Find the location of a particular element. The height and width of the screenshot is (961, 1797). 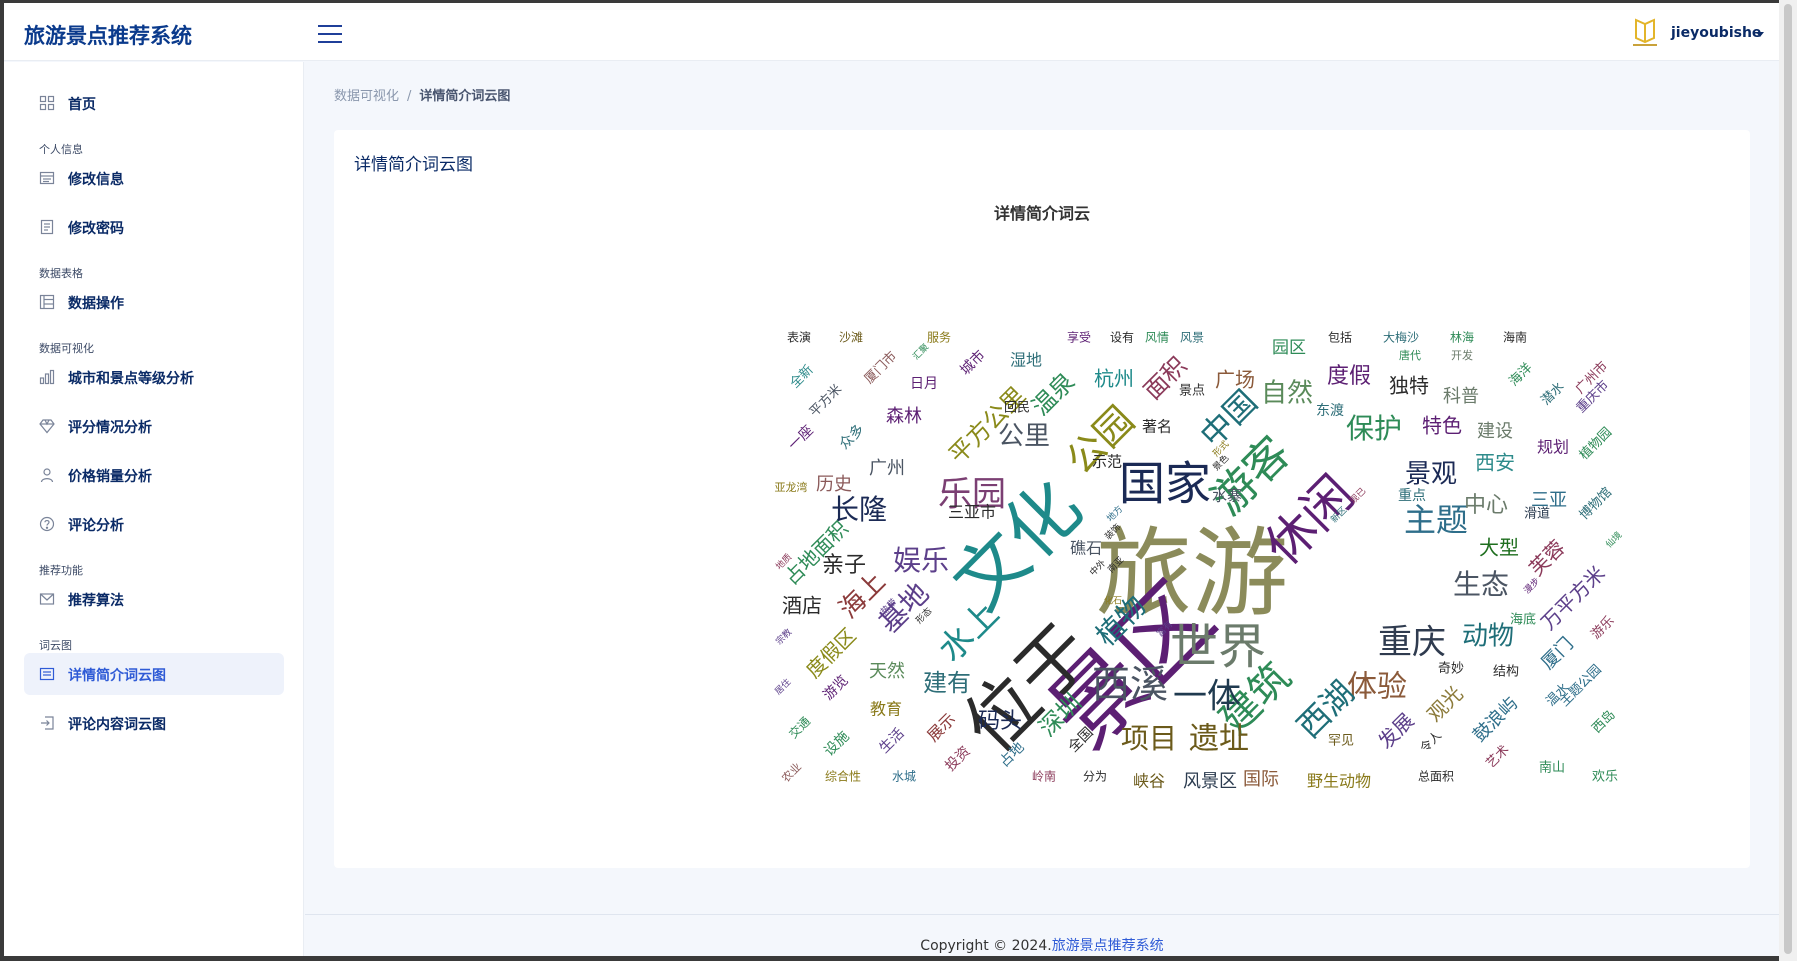

wordcloud-word: 芙蓉 is located at coordinates (1546, 557).